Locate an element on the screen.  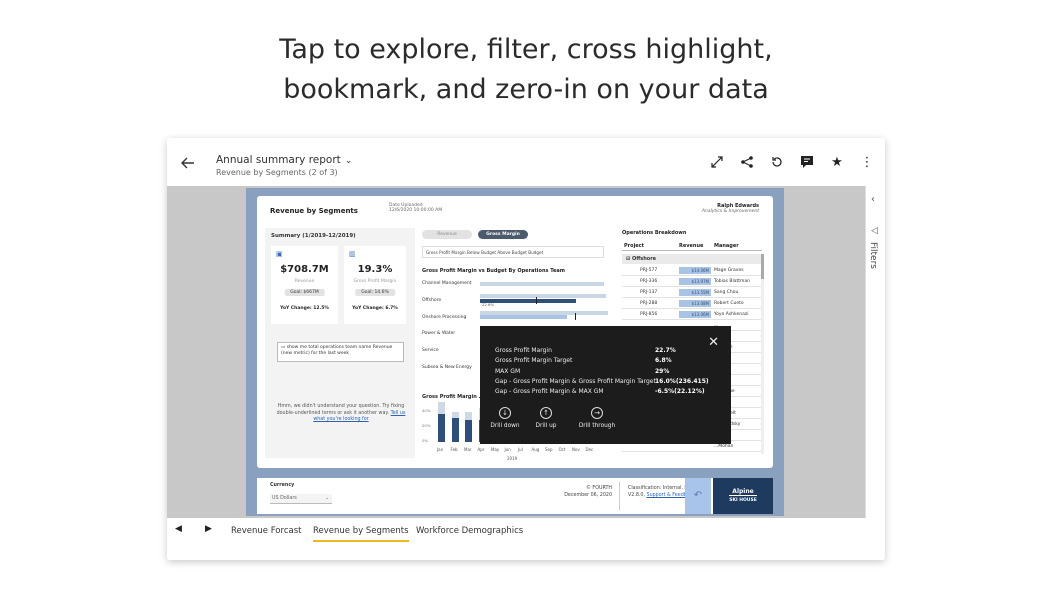
bullet-row-label: Service is located at coordinates (430, 350).